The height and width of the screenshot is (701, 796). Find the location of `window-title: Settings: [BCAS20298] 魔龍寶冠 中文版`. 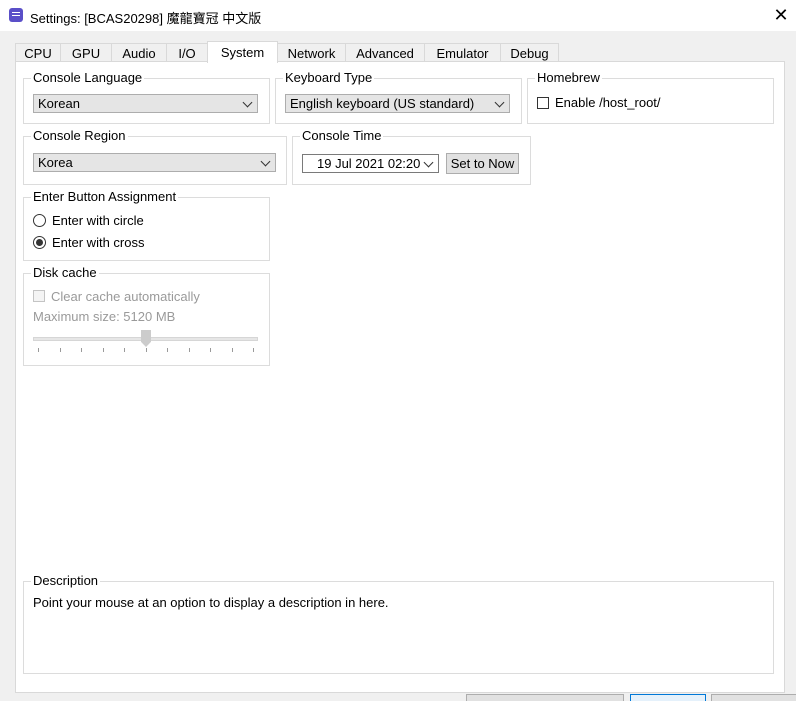

window-title: Settings: [BCAS20298] 魔龍寶冠 中文版 is located at coordinates (146, 18).